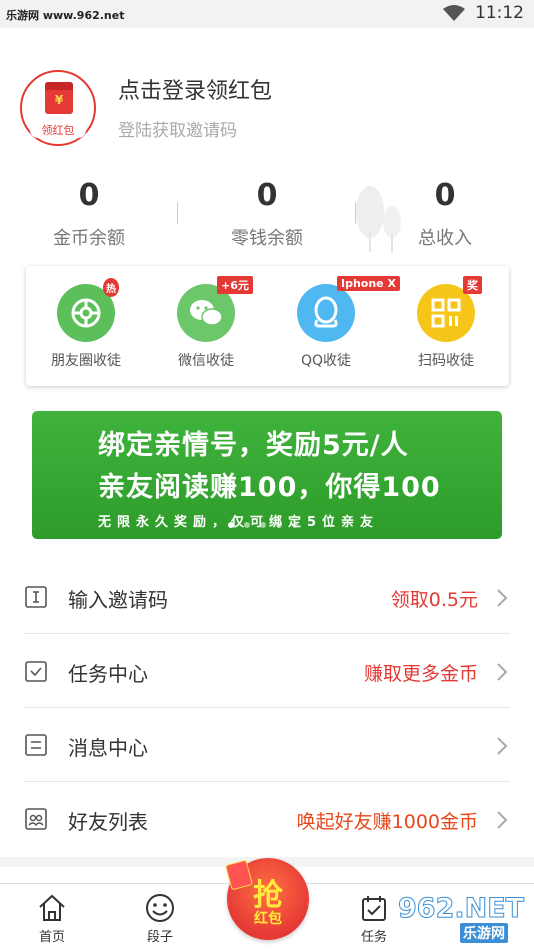 The height and width of the screenshot is (949, 534). I want to click on share-qrcode: 奖 扫码收徒, so click(446, 323).